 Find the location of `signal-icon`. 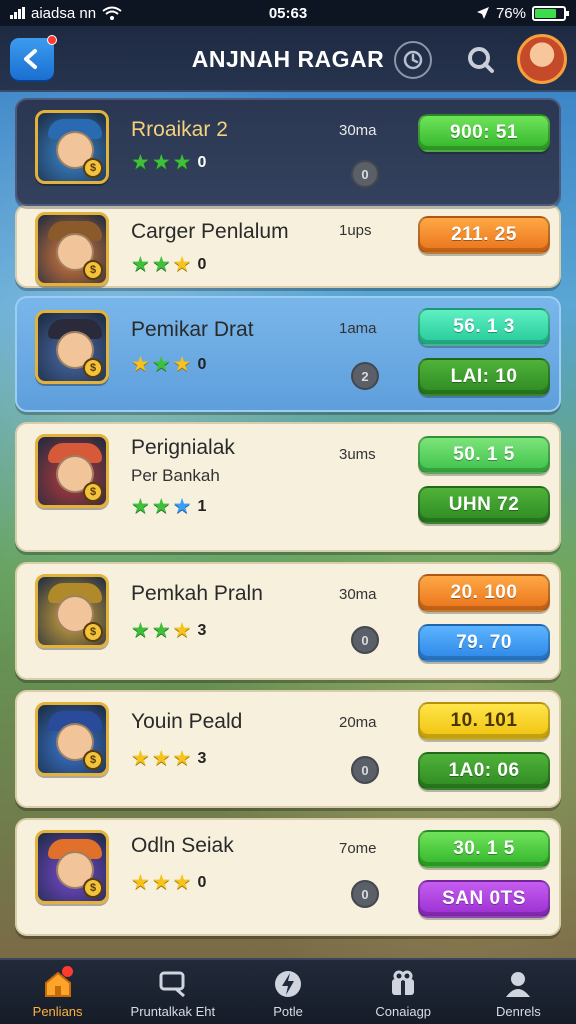

signal-icon is located at coordinates (17, 13).